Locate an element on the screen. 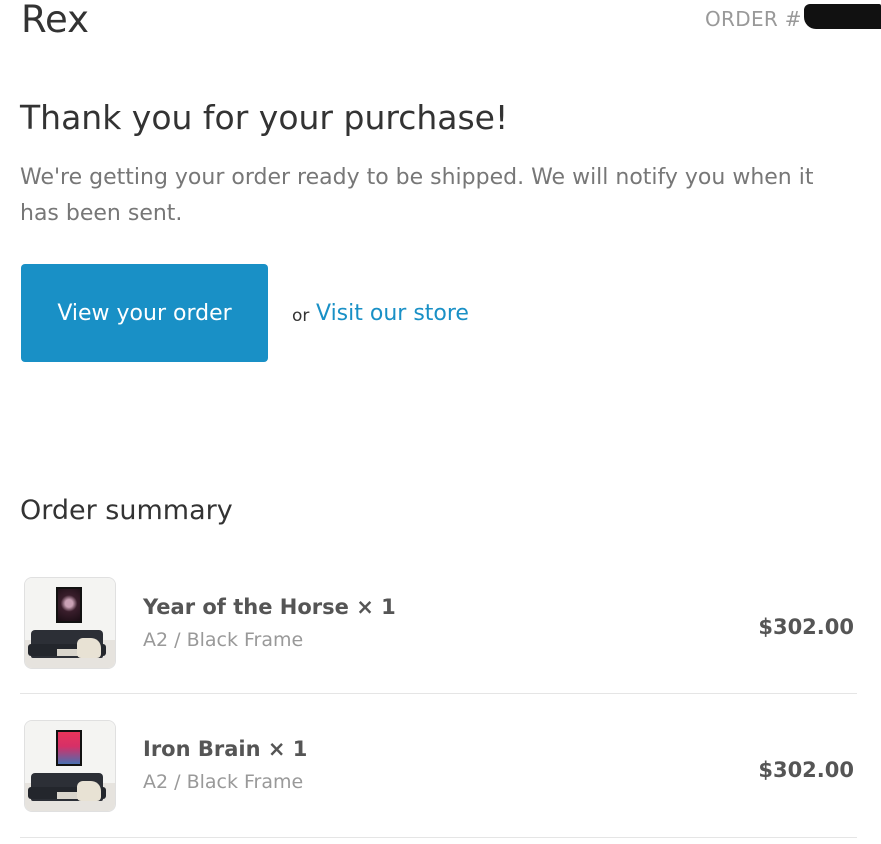 The image size is (881, 844). or-separator: or is located at coordinates (301, 316).